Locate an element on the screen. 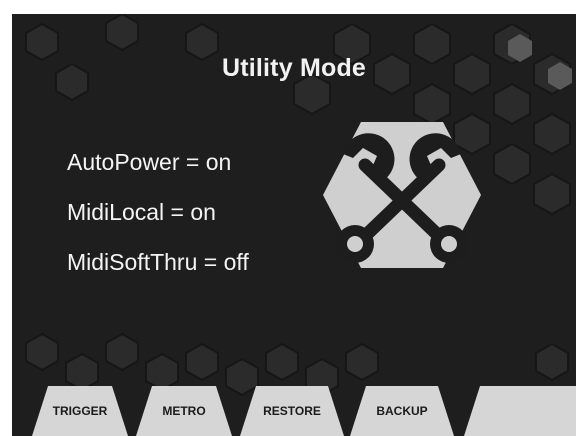 The width and height of the screenshot is (576, 436). wrench-cross-icon is located at coordinates (402, 195).